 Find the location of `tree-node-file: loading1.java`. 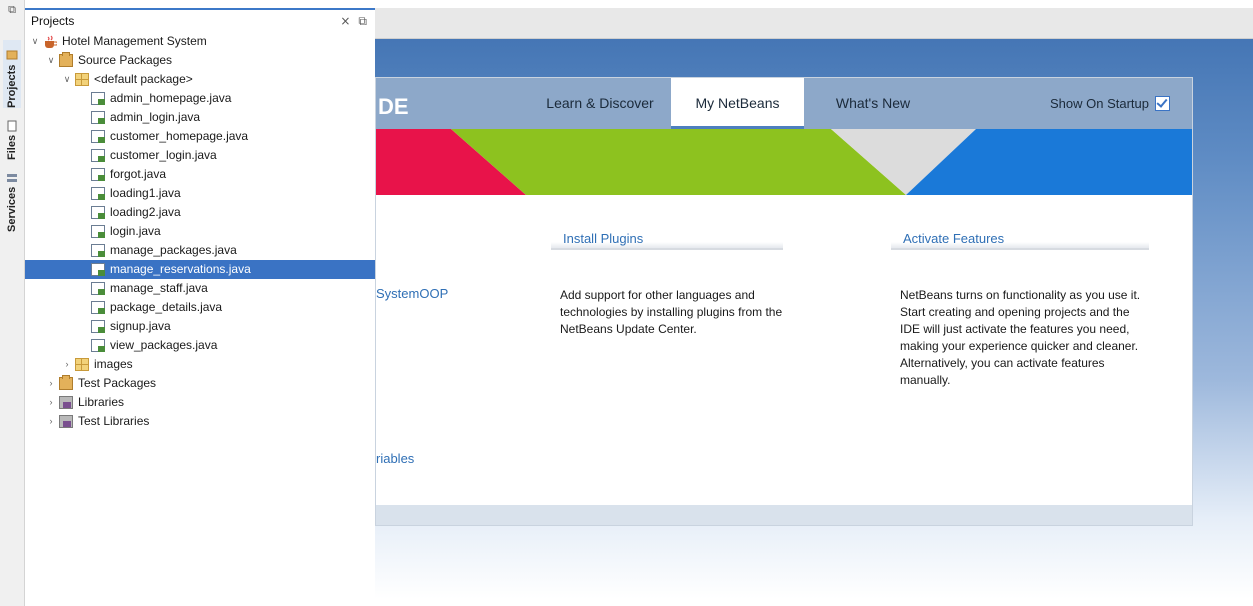

tree-node-file: loading1.java is located at coordinates (200, 193).